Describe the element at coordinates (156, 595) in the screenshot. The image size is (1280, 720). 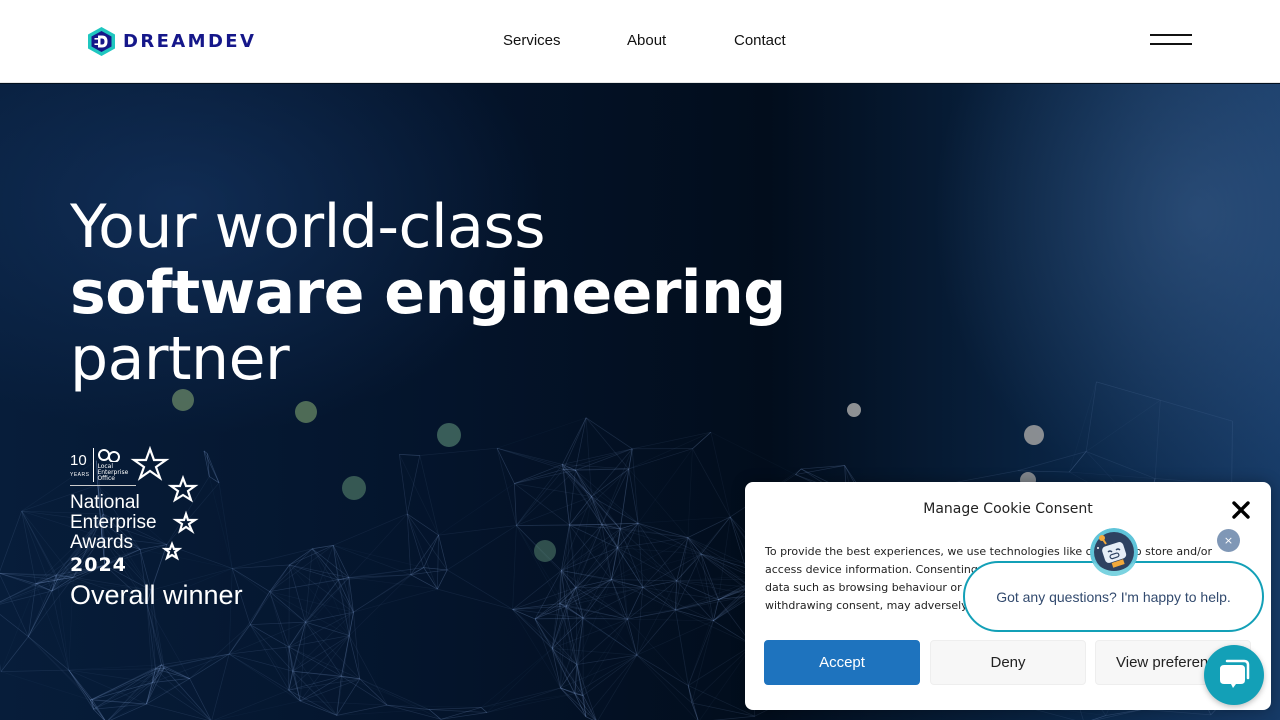
I see `award-result: Overall winner` at that location.